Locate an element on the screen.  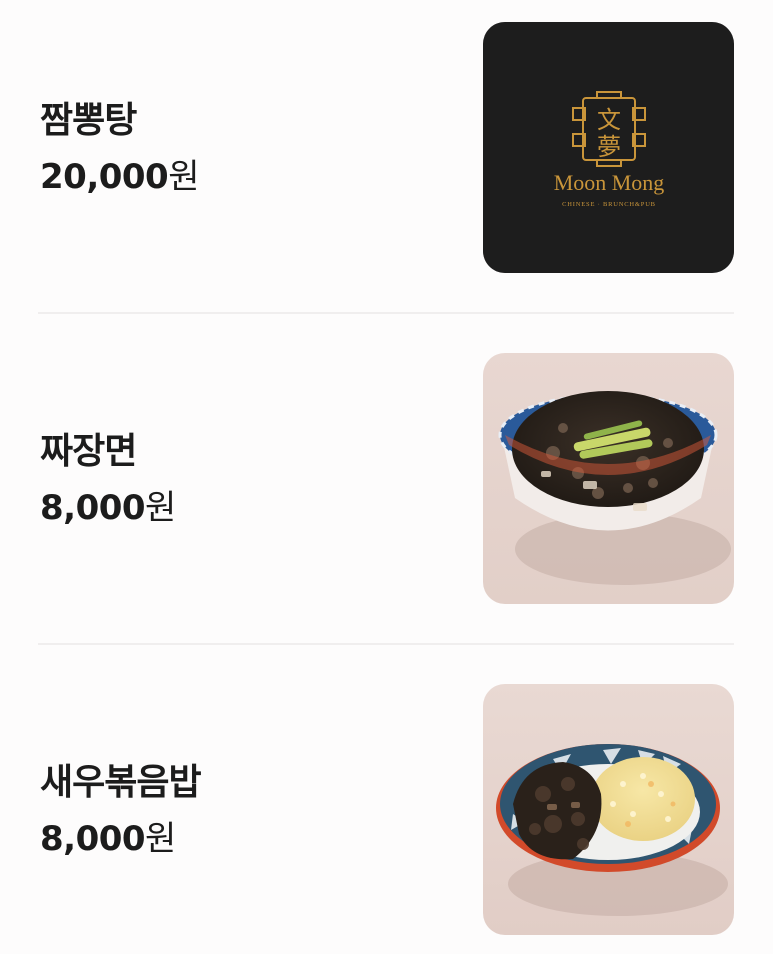
menu-item-name: 새우볶음밥 is located at coordinates (121, 782).